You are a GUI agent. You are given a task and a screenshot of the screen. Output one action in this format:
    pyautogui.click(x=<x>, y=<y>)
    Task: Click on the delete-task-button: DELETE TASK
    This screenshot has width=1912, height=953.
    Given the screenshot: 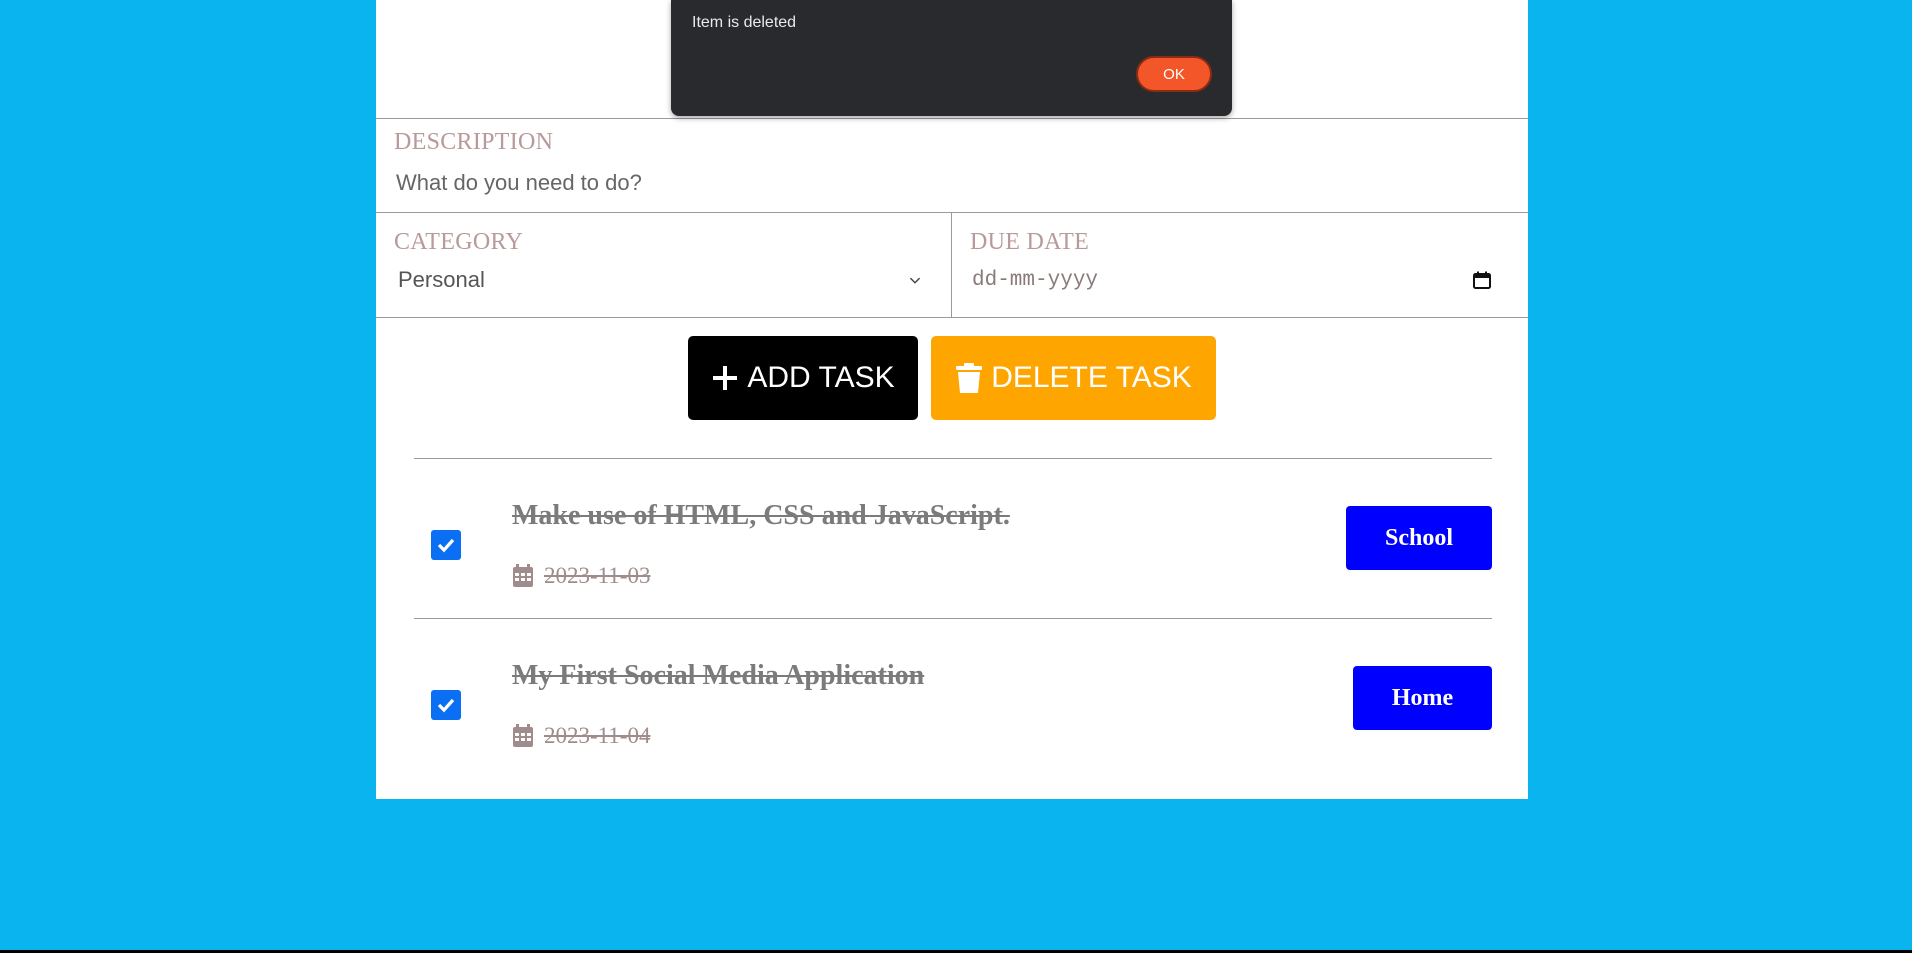 What is the action you would take?
    pyautogui.click(x=1073, y=378)
    